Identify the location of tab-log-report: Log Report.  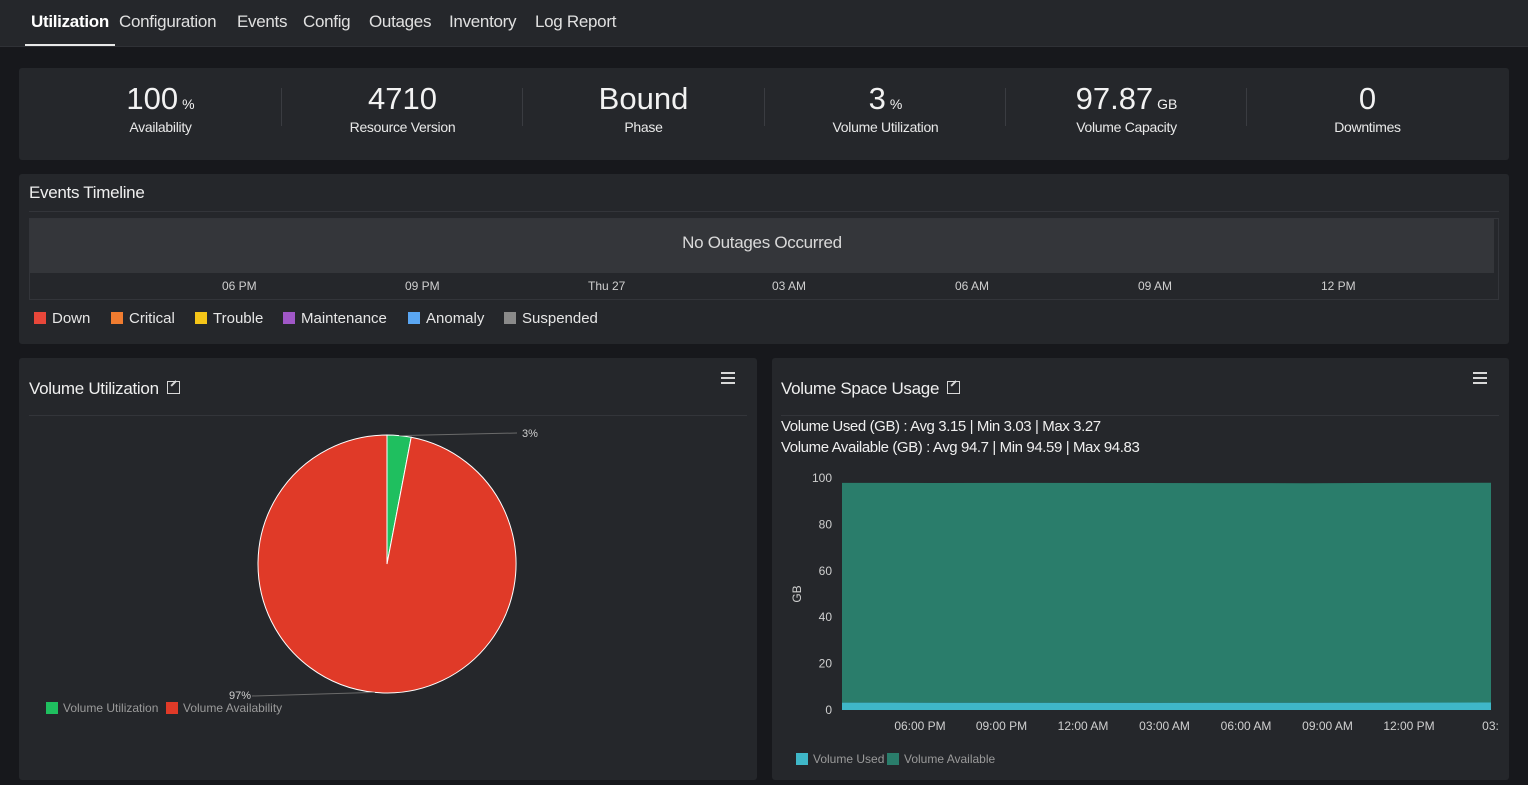
(575, 23).